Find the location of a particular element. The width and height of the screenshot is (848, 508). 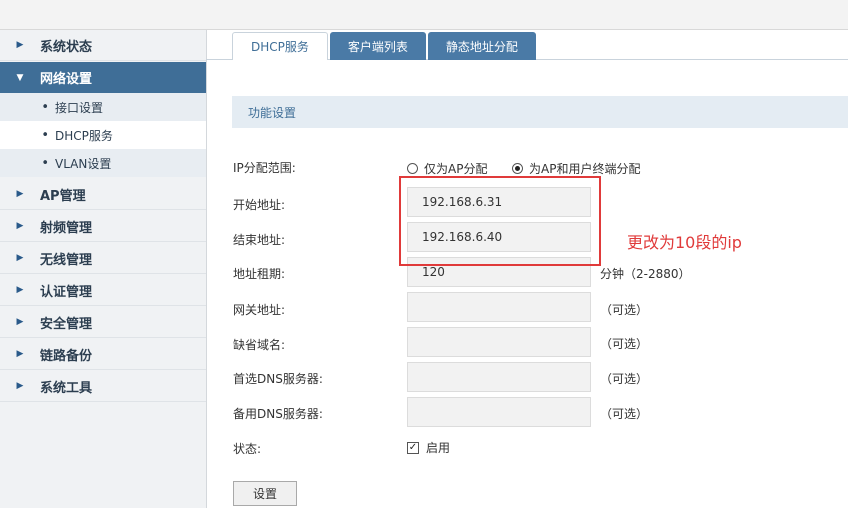

tab-dhcp-service: DHCP服务 is located at coordinates (280, 46).